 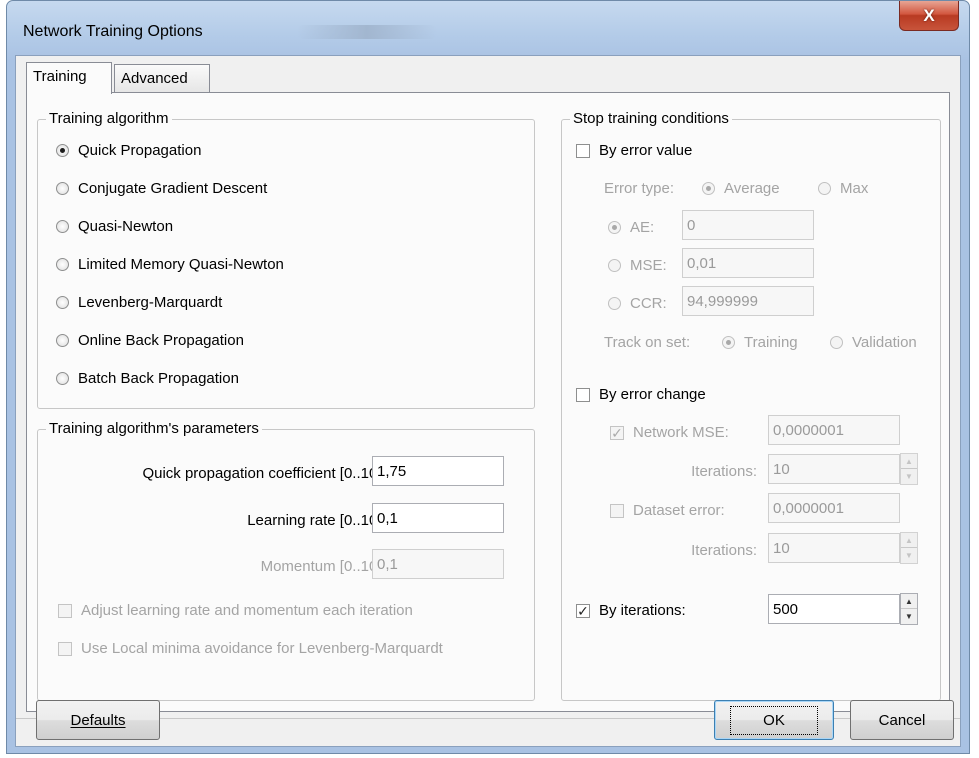 I want to click on mse-field: 0,01, so click(x=748, y=263).